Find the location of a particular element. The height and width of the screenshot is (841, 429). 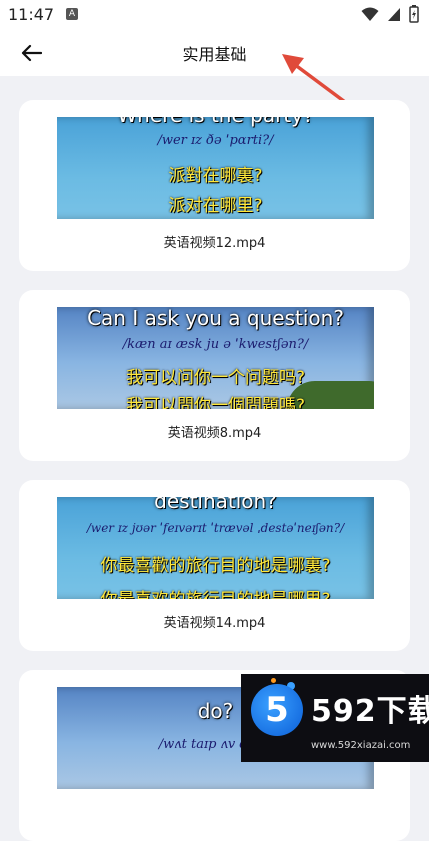

site-watermark: 5 592下载 www.592xiazai.com is located at coordinates (335, 718).